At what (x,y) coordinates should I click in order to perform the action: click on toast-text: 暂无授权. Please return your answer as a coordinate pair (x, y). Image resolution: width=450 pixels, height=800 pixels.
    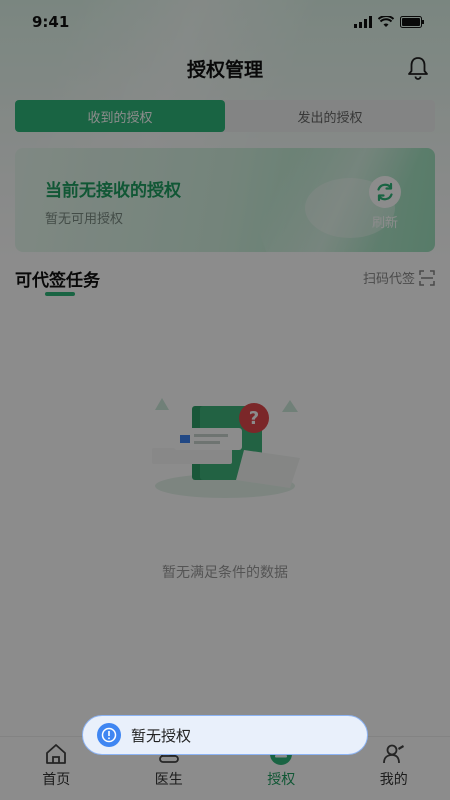
    Looking at the image, I should click on (161, 735).